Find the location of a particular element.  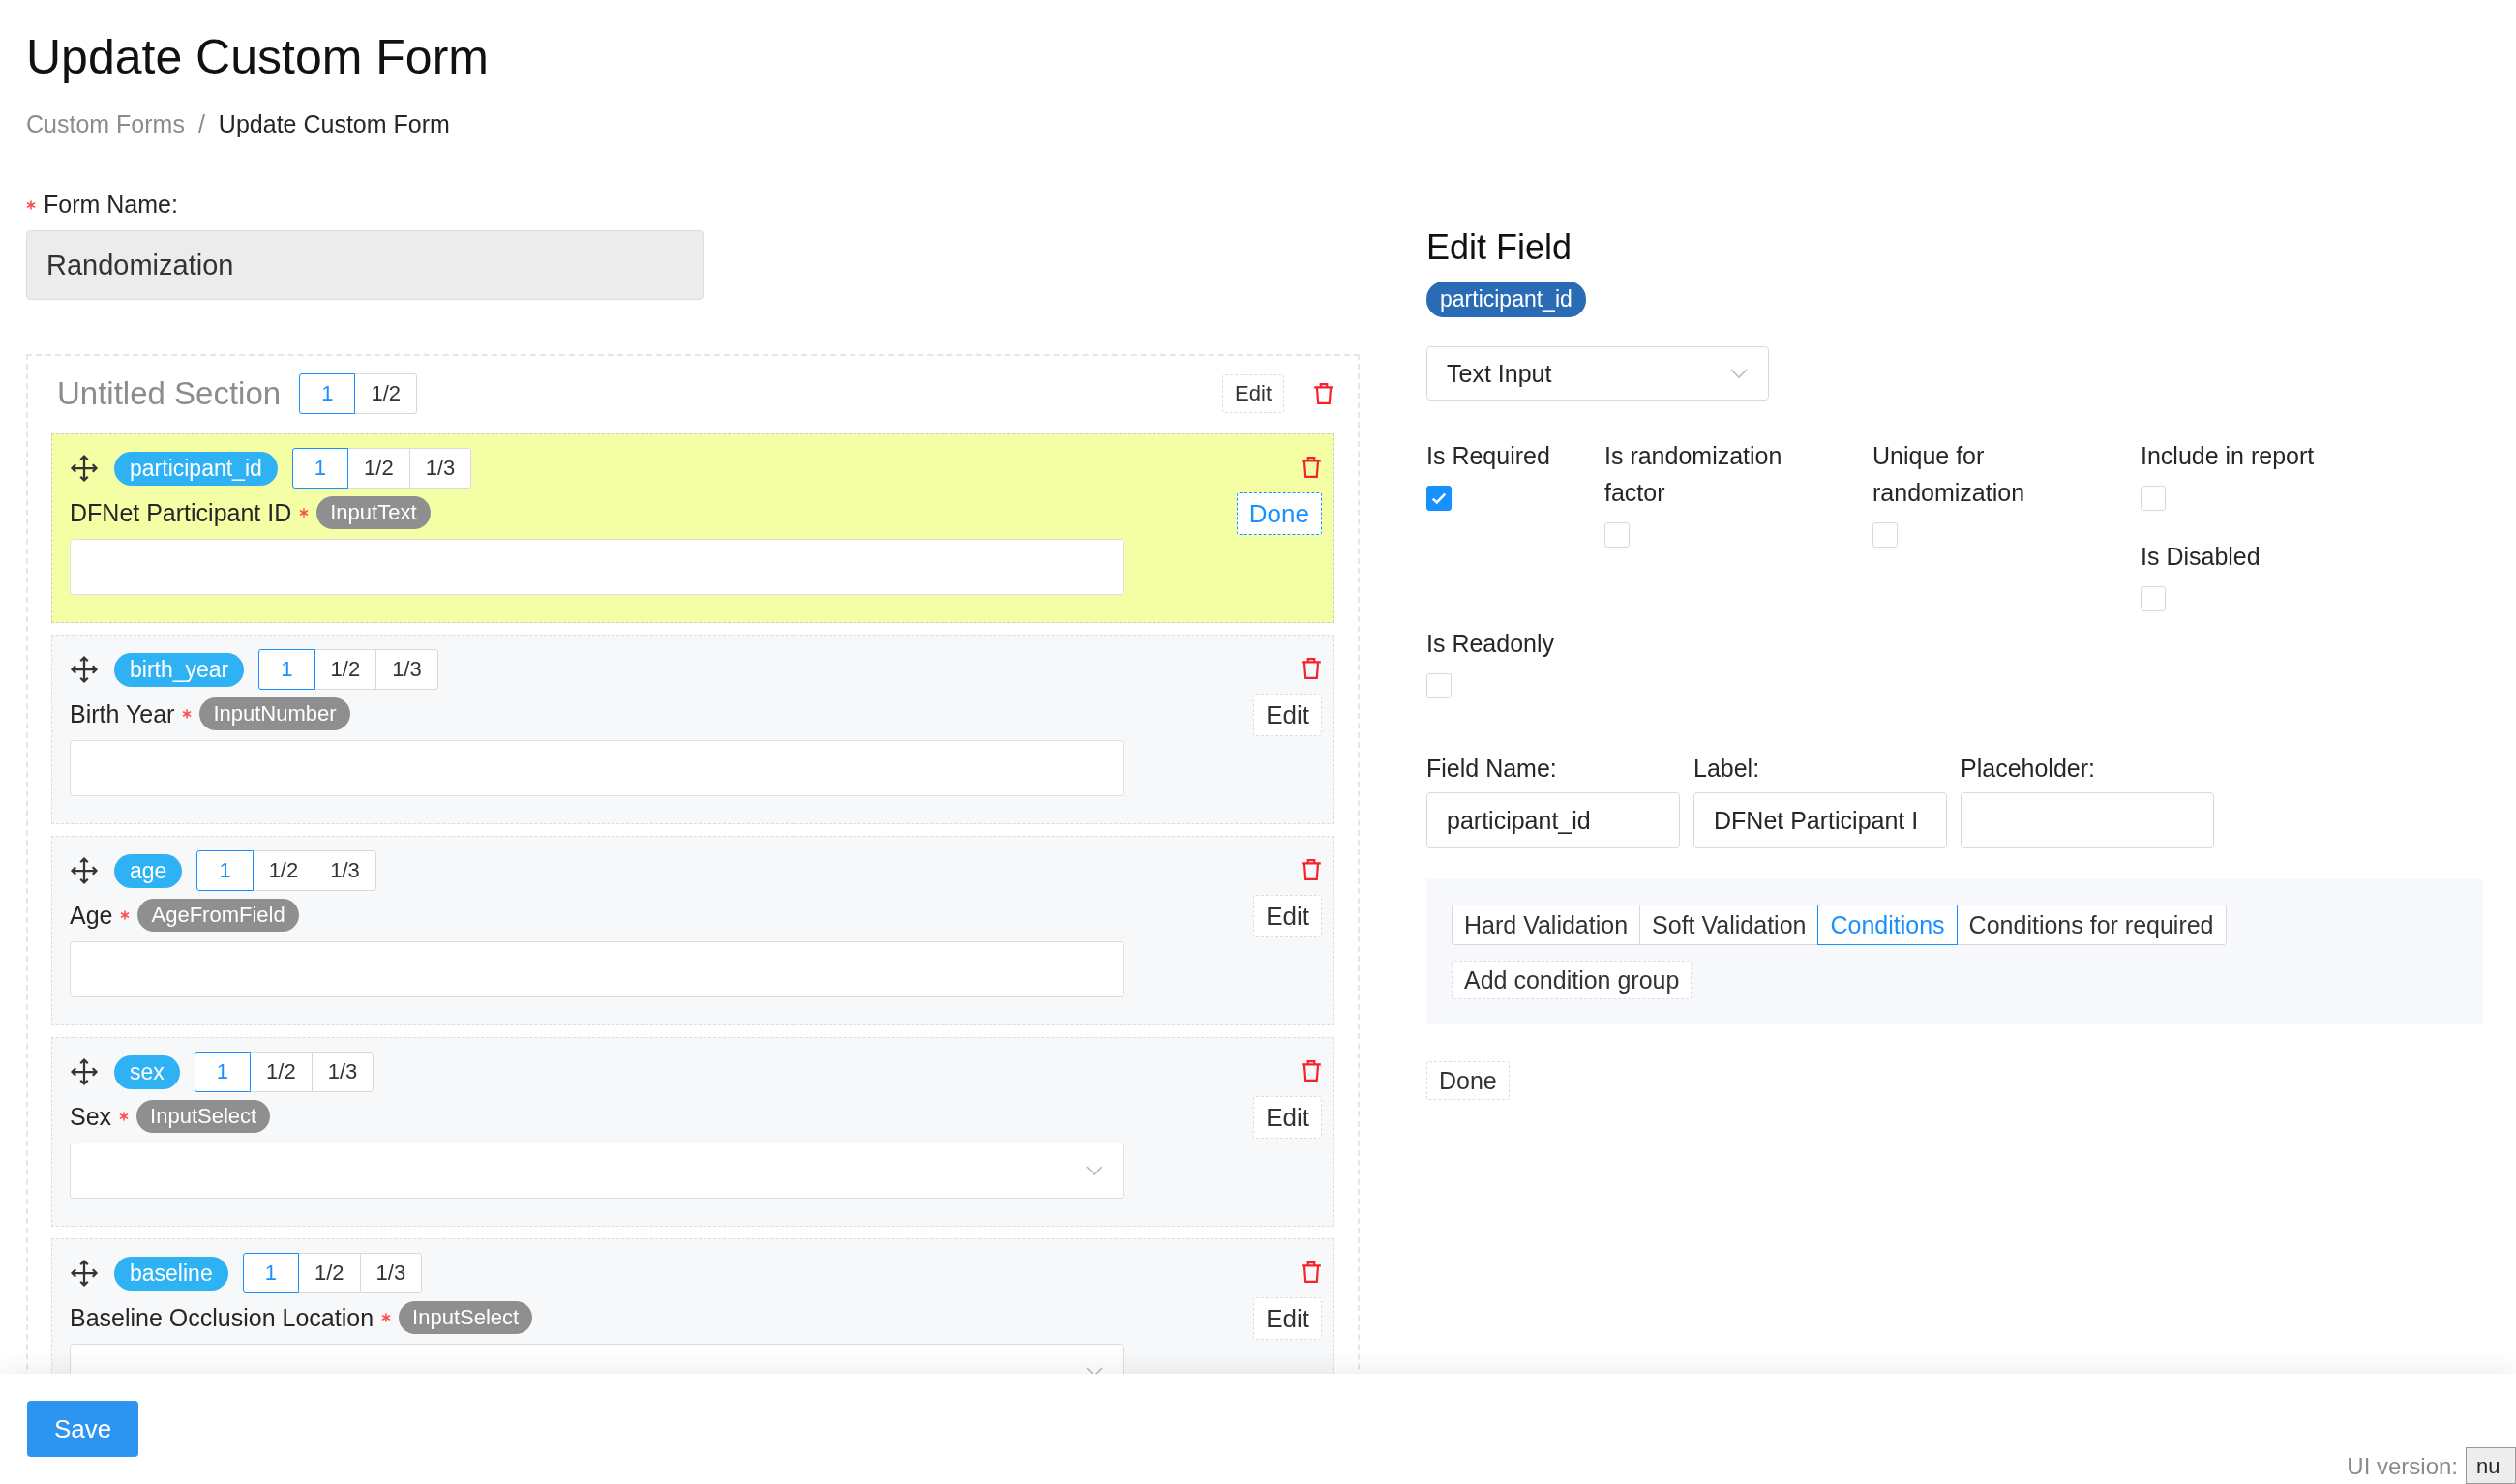

checkbox is located at coordinates (1439, 498).